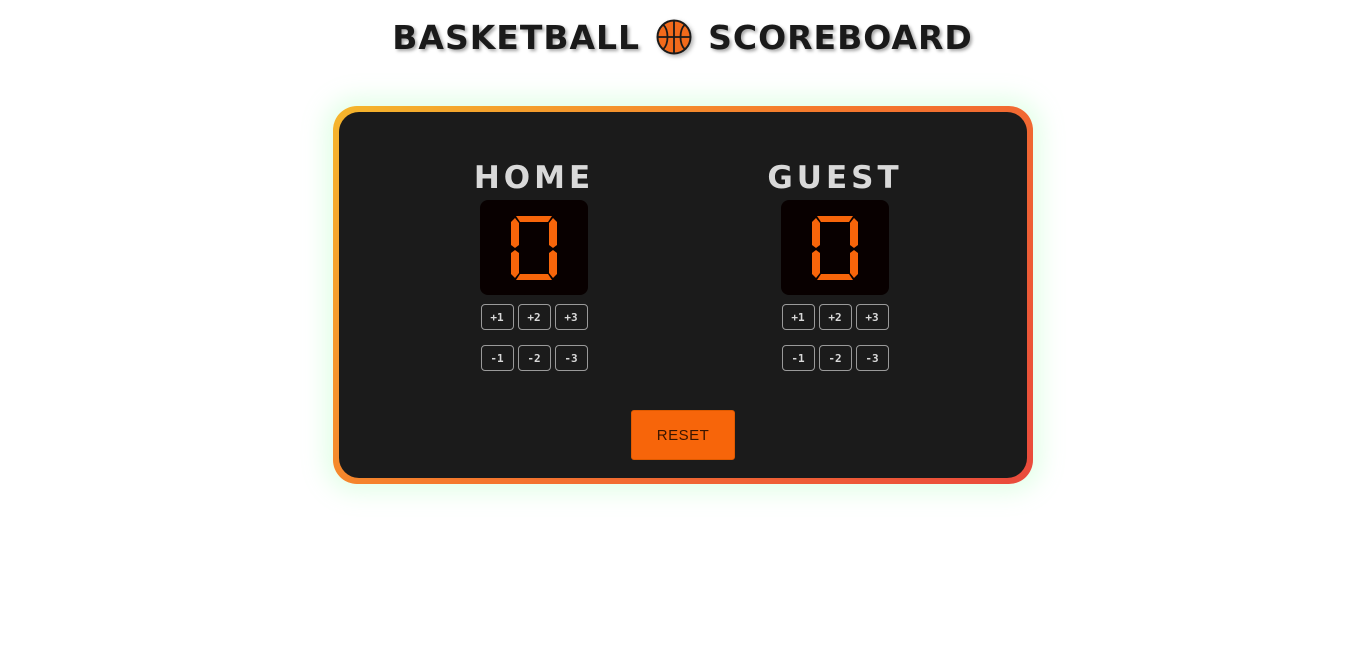 The height and width of the screenshot is (646, 1365). I want to click on home-team-panel: HOME 0 +1 +2 +3 -1 -2 -3, so click(534, 264).